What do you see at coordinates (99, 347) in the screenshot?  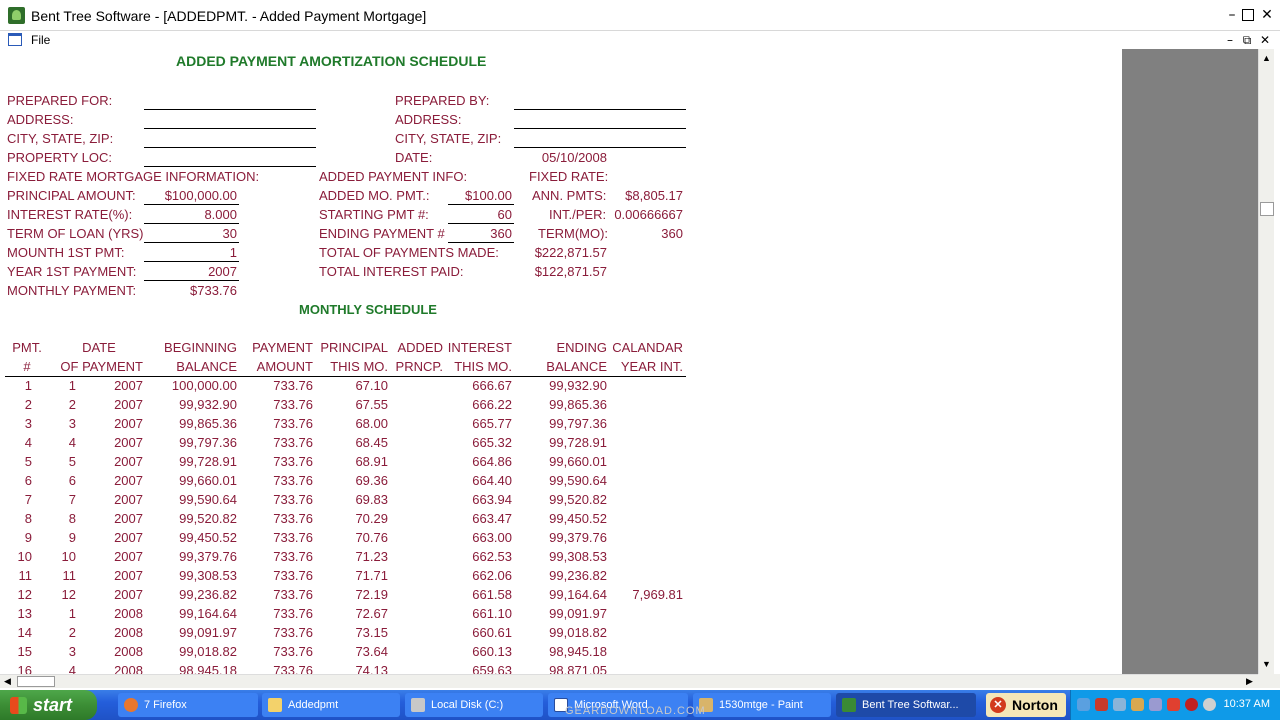 I see `col-date-1: DATE` at bounding box center [99, 347].